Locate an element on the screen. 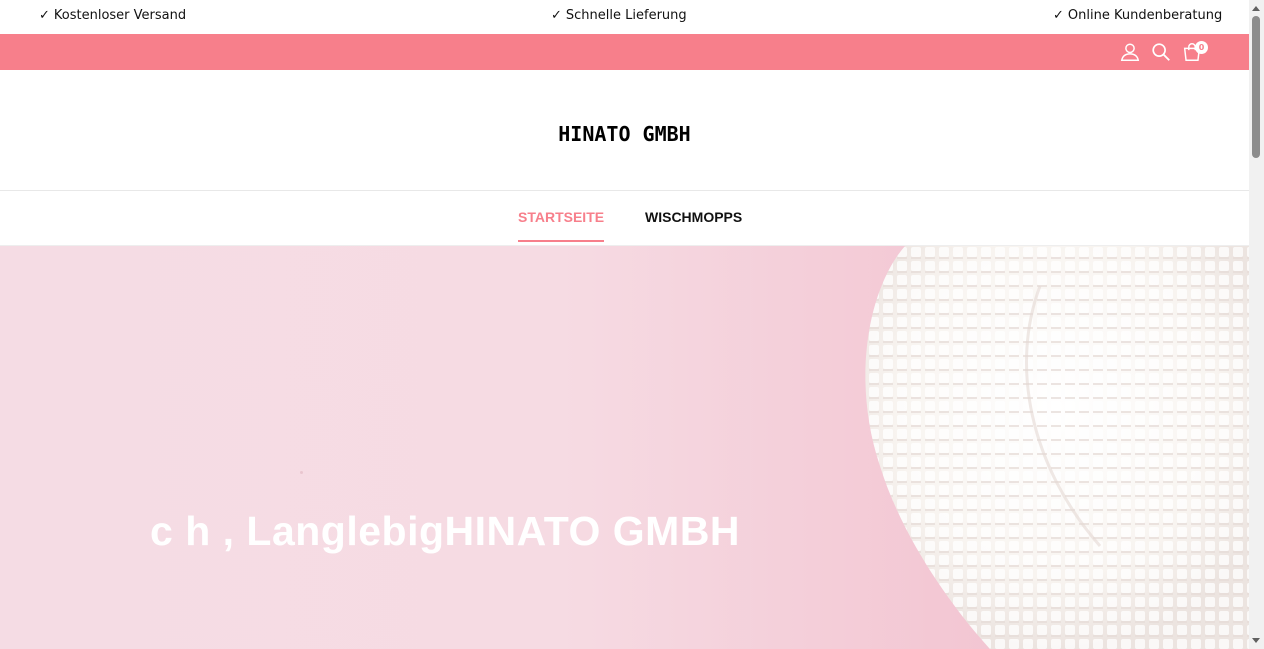 This screenshot has width=1264, height=649. nav-item-startseite: STARTSEITE is located at coordinates (561, 225).